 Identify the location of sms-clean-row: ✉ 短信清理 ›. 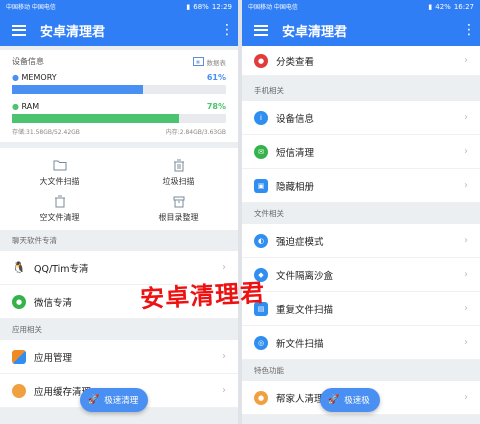
(361, 152).